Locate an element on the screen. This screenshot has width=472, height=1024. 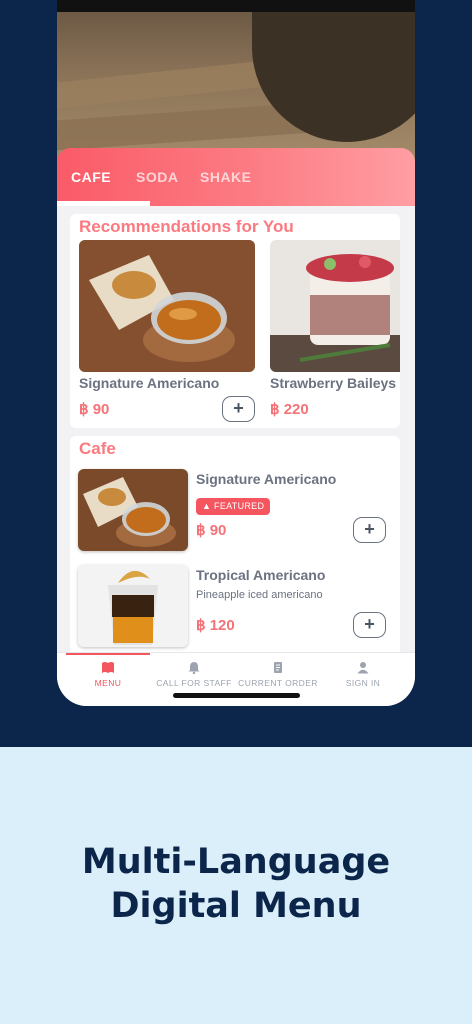
menu-item: Signature Americano ▲ FEATURED ฿ 90 + is located at coordinates (238, 511).